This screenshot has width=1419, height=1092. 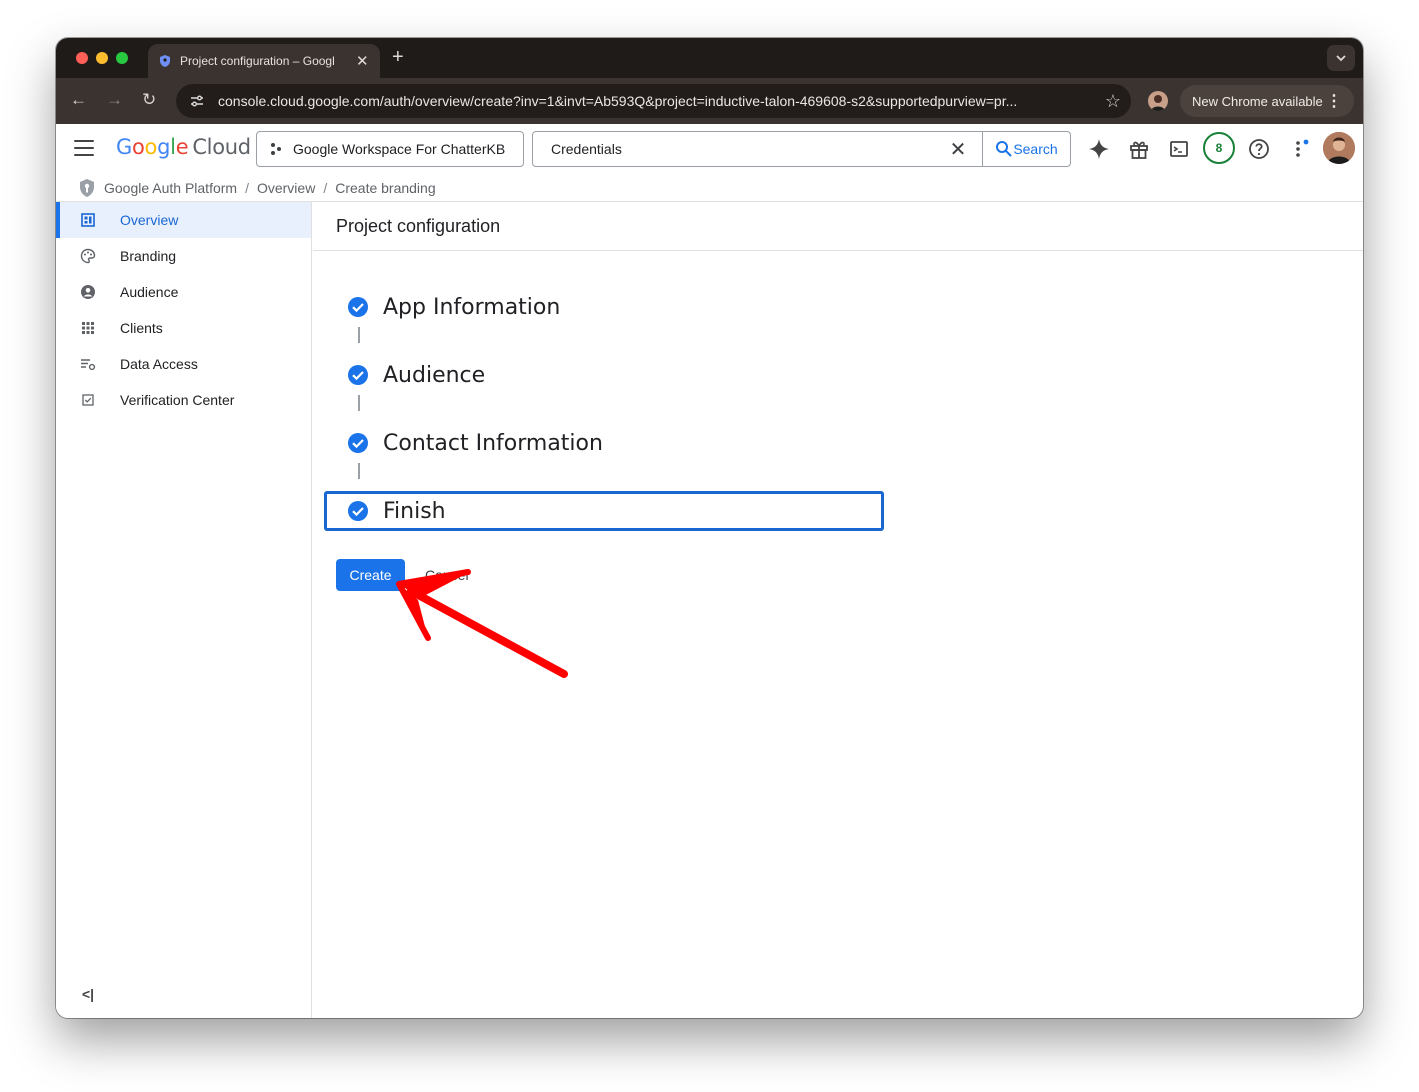 What do you see at coordinates (447, 575) in the screenshot?
I see `cancel-button: Cancel` at bounding box center [447, 575].